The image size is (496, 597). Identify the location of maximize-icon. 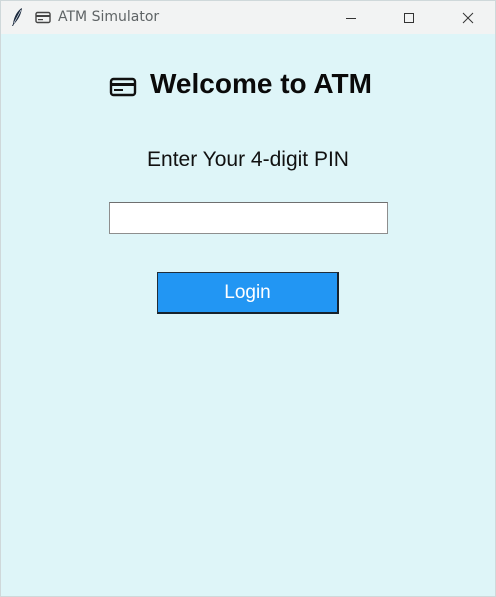
(409, 17).